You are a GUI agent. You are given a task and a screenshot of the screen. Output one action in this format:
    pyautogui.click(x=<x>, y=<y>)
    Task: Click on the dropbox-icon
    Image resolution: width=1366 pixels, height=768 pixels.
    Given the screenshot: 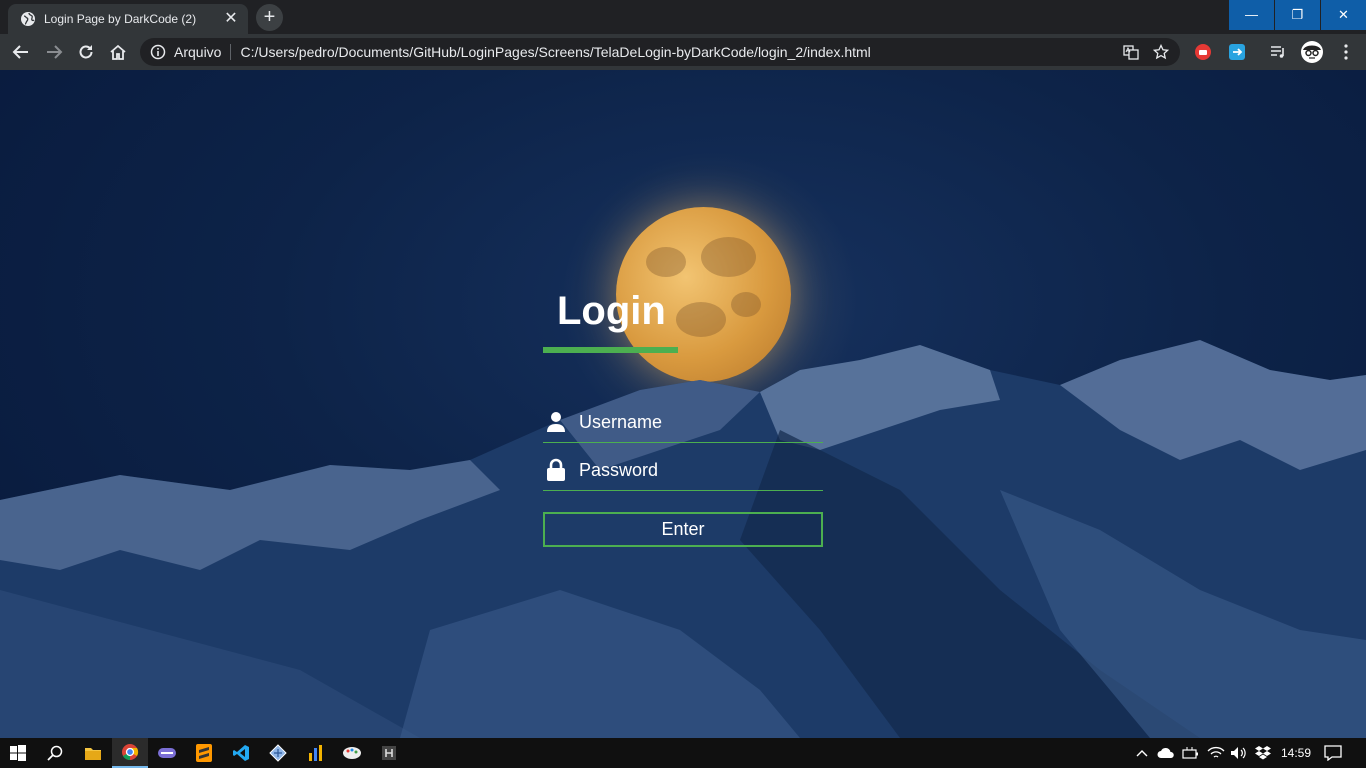 What is the action you would take?
    pyautogui.click(x=1263, y=753)
    